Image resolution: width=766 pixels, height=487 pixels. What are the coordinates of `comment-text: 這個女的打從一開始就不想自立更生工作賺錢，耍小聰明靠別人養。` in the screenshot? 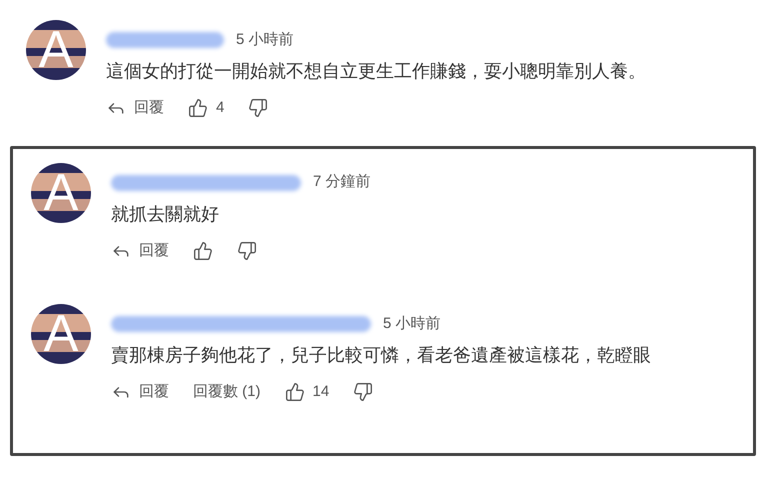 It's located at (376, 71).